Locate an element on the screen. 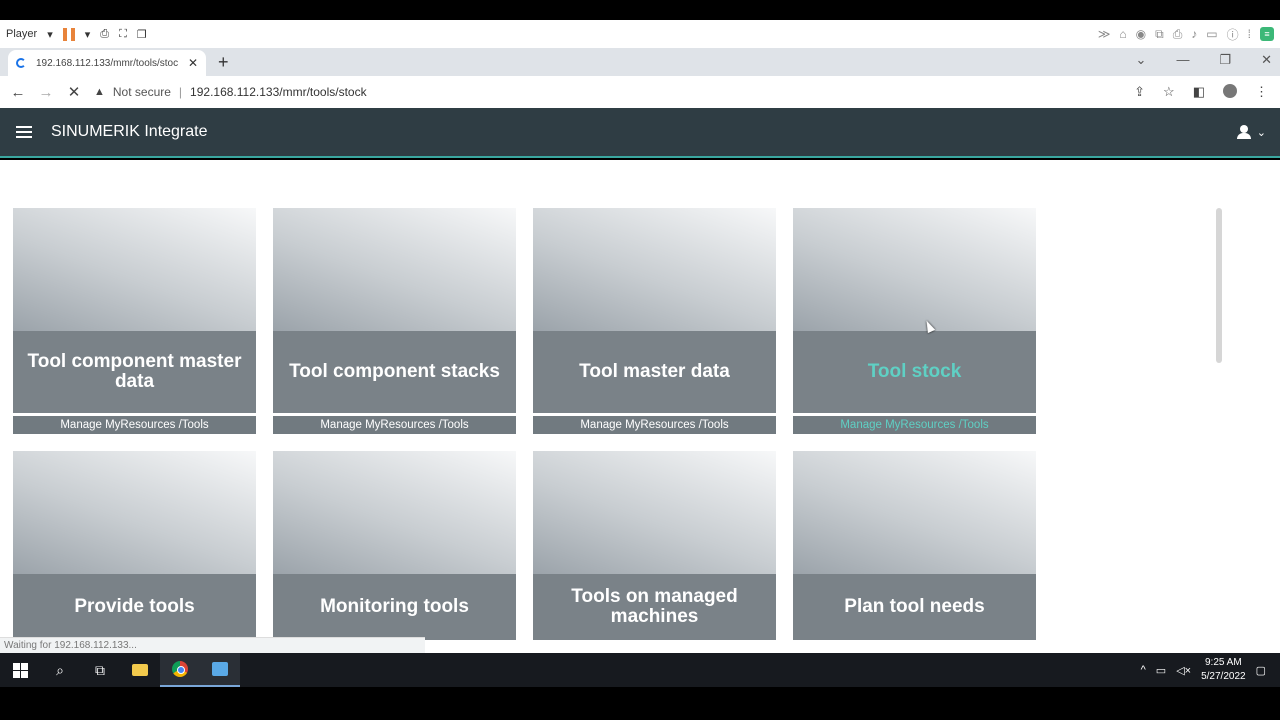 The width and height of the screenshot is (1280, 720). chrome-icon is located at coordinates (180, 669).